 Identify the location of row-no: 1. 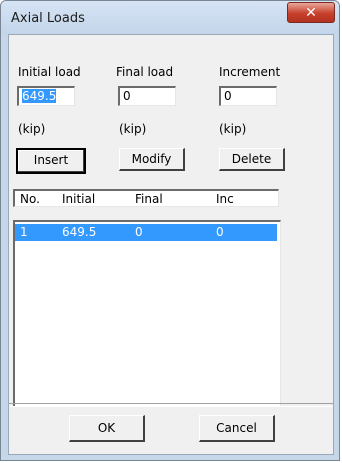
(24, 232).